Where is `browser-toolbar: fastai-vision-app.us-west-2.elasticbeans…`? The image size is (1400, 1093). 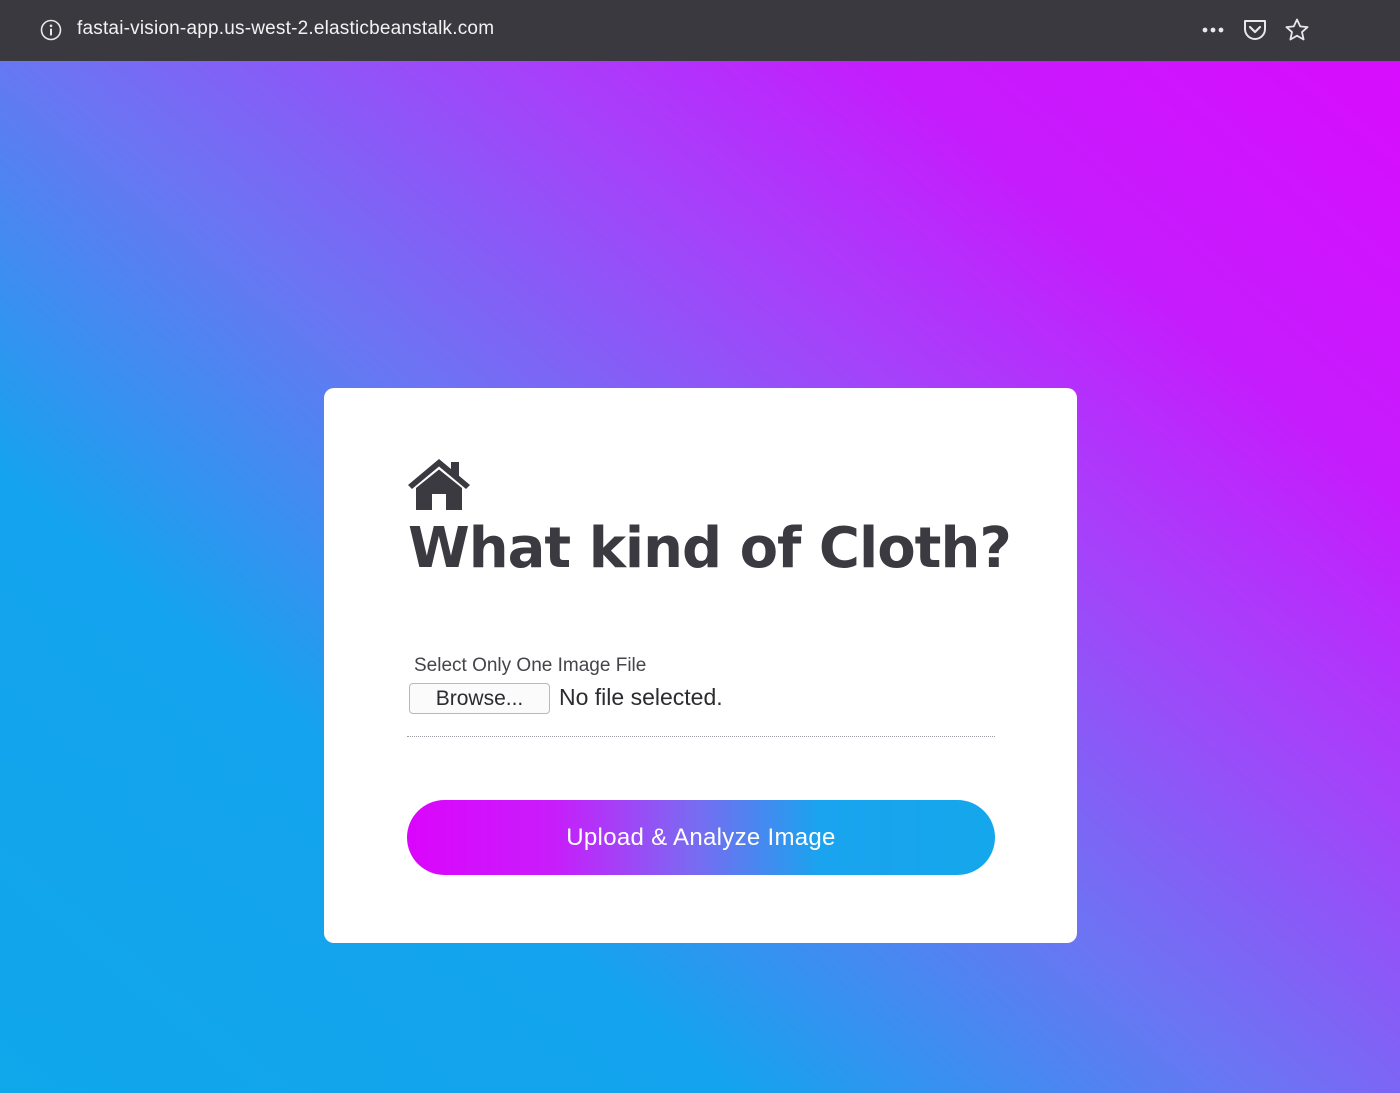
browser-toolbar: fastai-vision-app.us-west-2.elasticbeans… is located at coordinates (700, 30).